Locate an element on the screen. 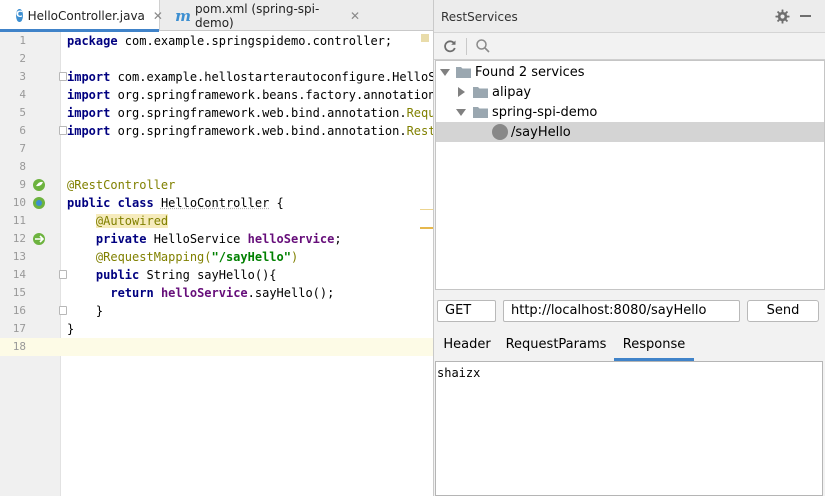  line-number: 18 is located at coordinates (19, 346).